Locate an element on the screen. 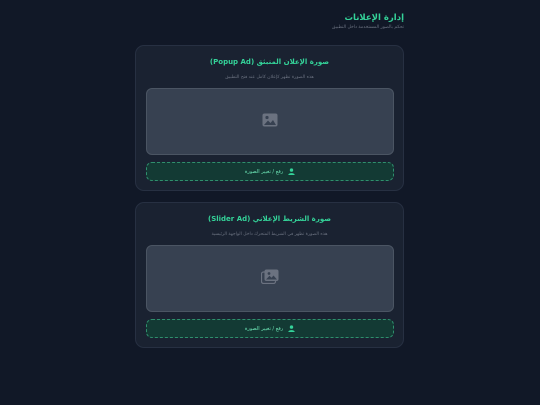 This screenshot has width=540, height=405. page-subtitle: تحكم بالصور المستخدمة داخل التطبيق is located at coordinates (367, 27).